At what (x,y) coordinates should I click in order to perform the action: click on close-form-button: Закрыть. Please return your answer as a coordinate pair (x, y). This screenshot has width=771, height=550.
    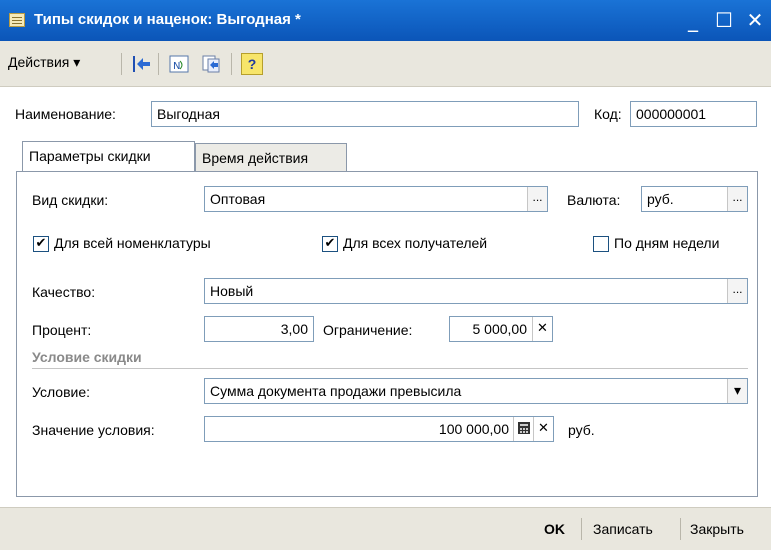
    Looking at the image, I should click on (717, 529).